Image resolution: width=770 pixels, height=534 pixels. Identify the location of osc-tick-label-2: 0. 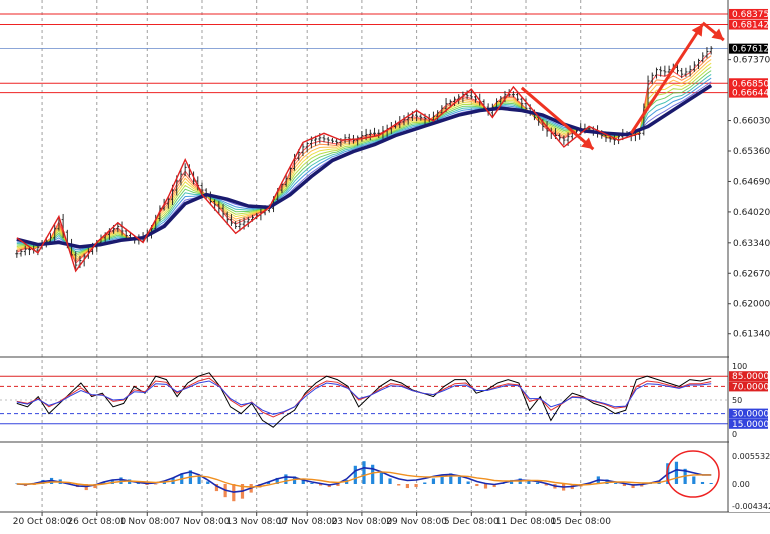
(734, 434).